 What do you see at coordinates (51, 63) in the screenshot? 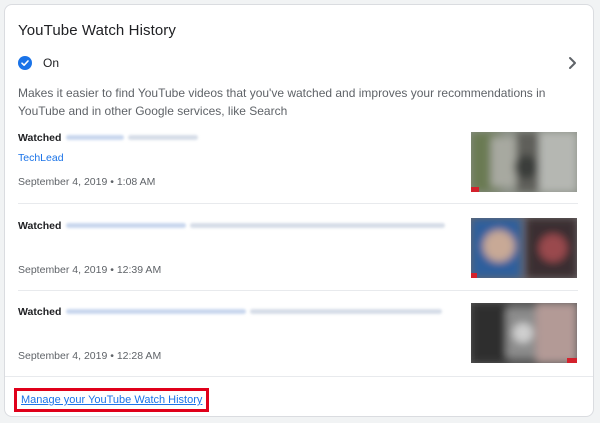
I see `status-label: On` at bounding box center [51, 63].